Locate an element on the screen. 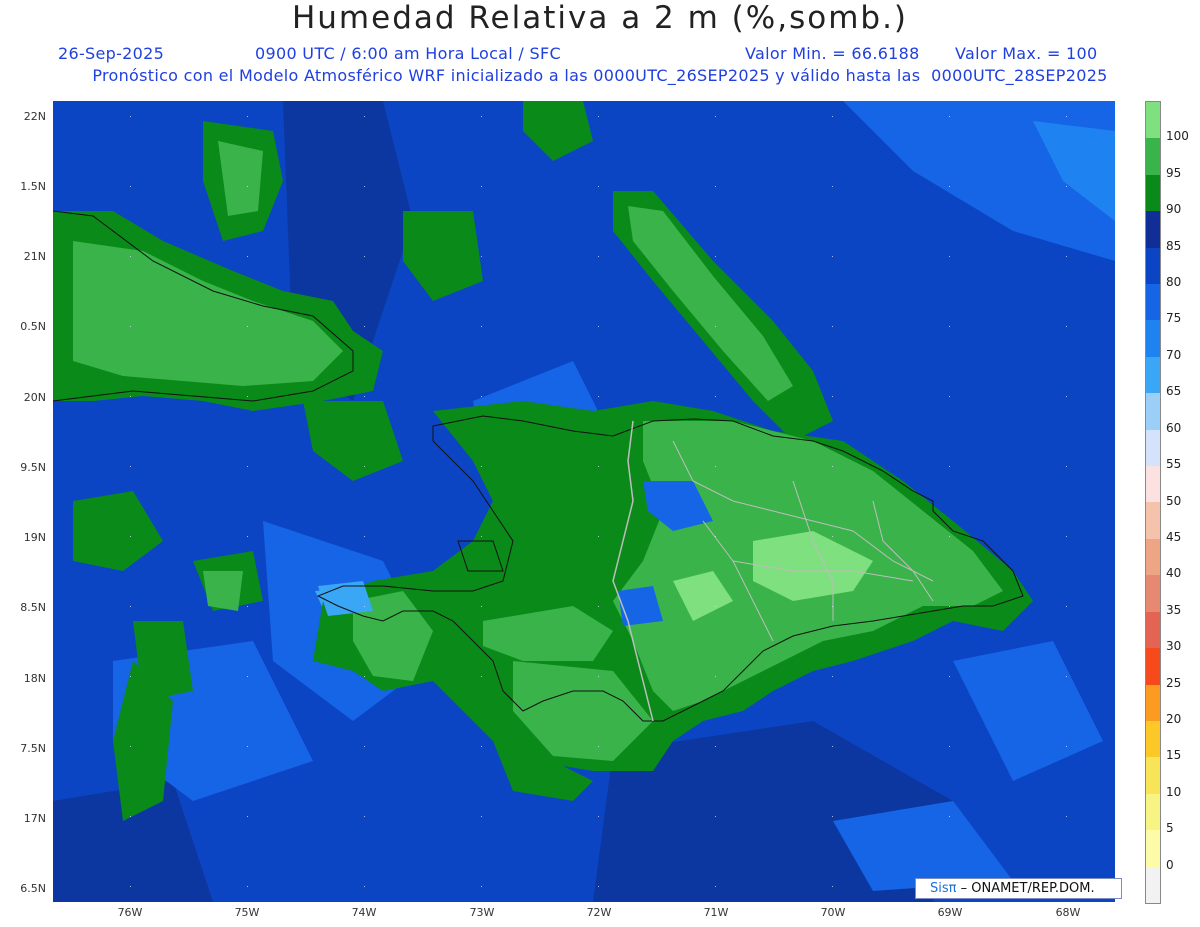  lon-label: 73W is located at coordinates (482, 912).